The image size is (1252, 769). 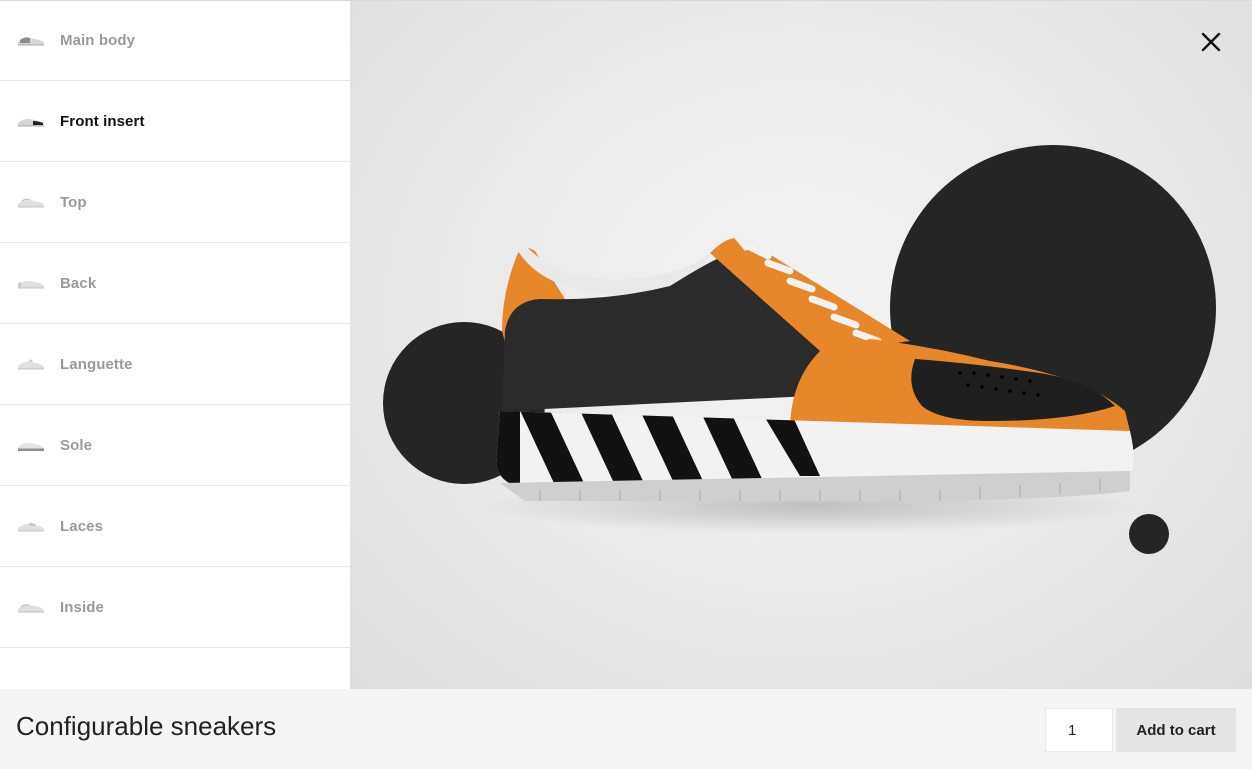 I want to click on close-button, so click(x=1211, y=42).